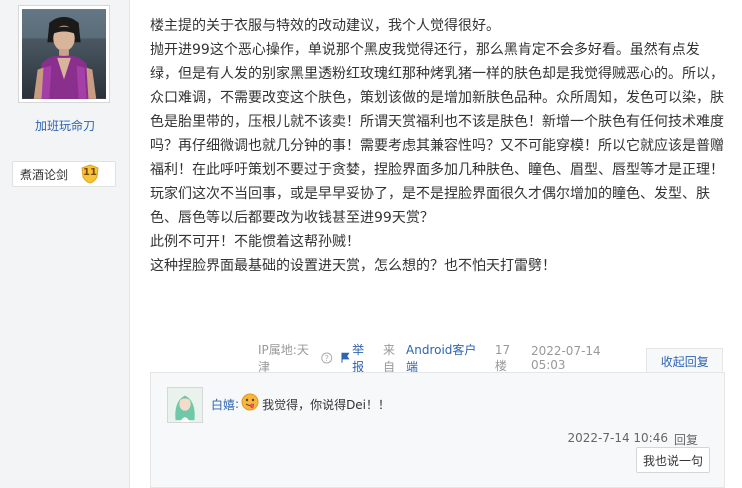 The image size is (742, 488). What do you see at coordinates (44, 174) in the screenshot?
I see `level-name: 煮酒论剑` at bounding box center [44, 174].